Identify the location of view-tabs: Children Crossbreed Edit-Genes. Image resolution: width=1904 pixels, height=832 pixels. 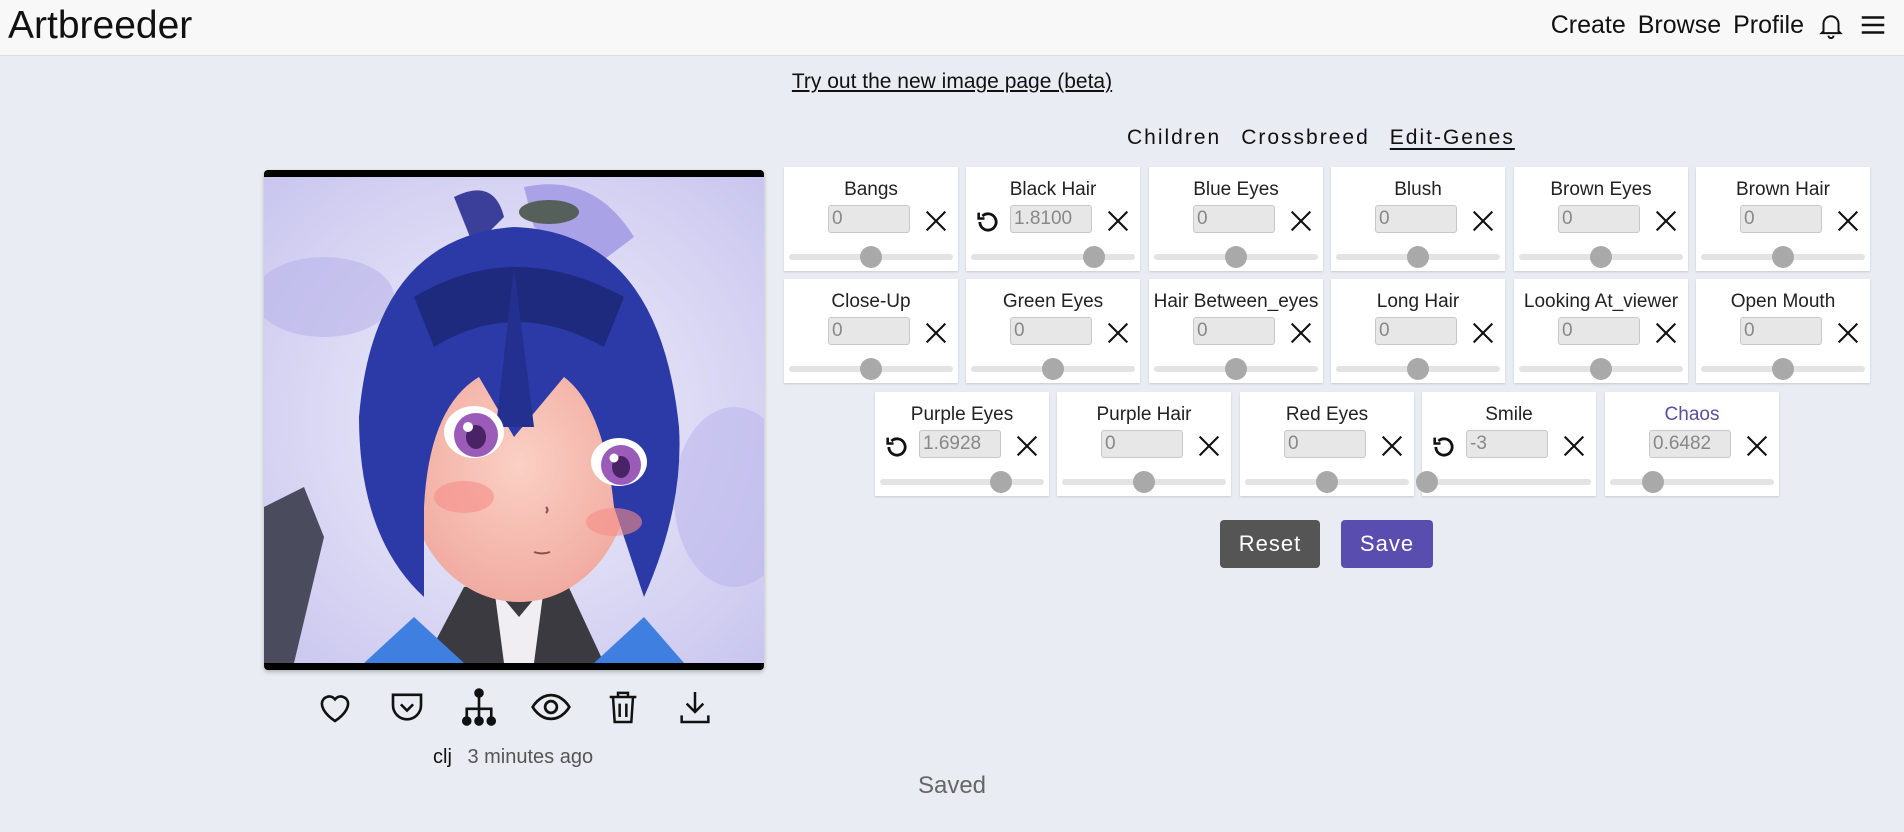
(1321, 138).